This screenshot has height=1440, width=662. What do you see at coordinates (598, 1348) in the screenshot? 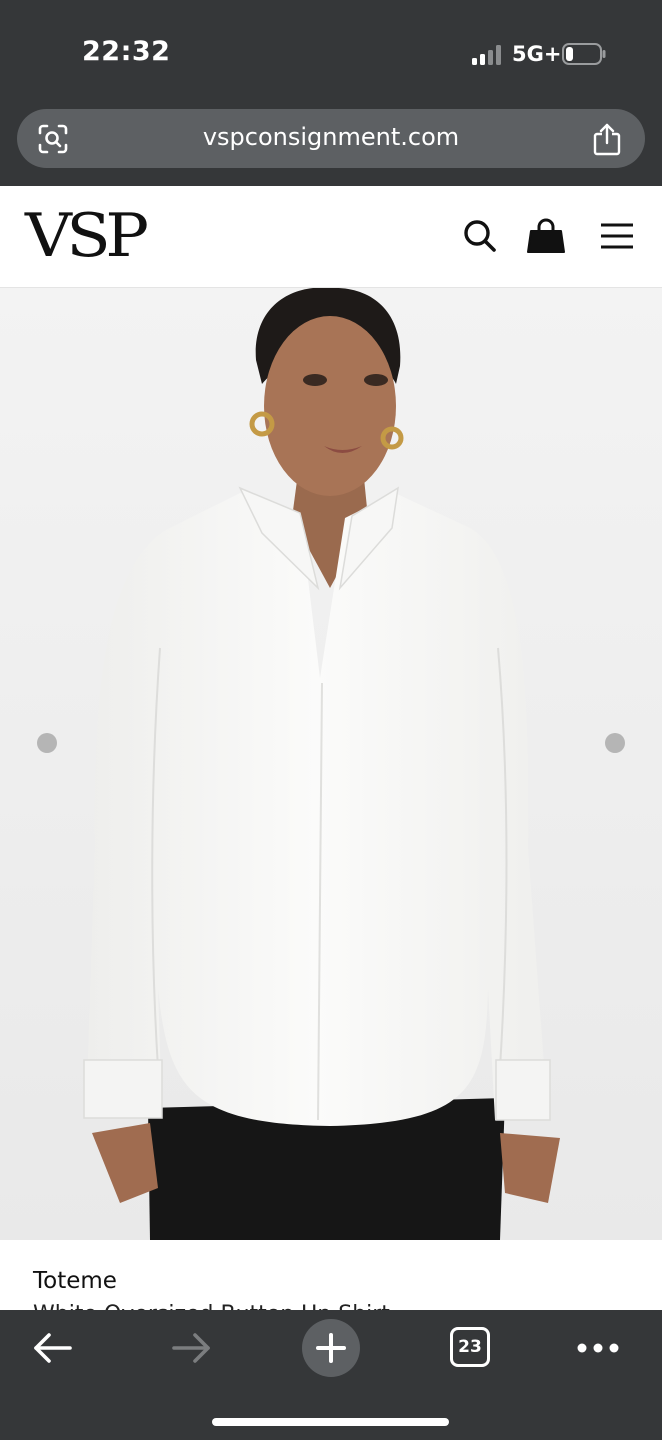
I see `more-icon` at bounding box center [598, 1348].